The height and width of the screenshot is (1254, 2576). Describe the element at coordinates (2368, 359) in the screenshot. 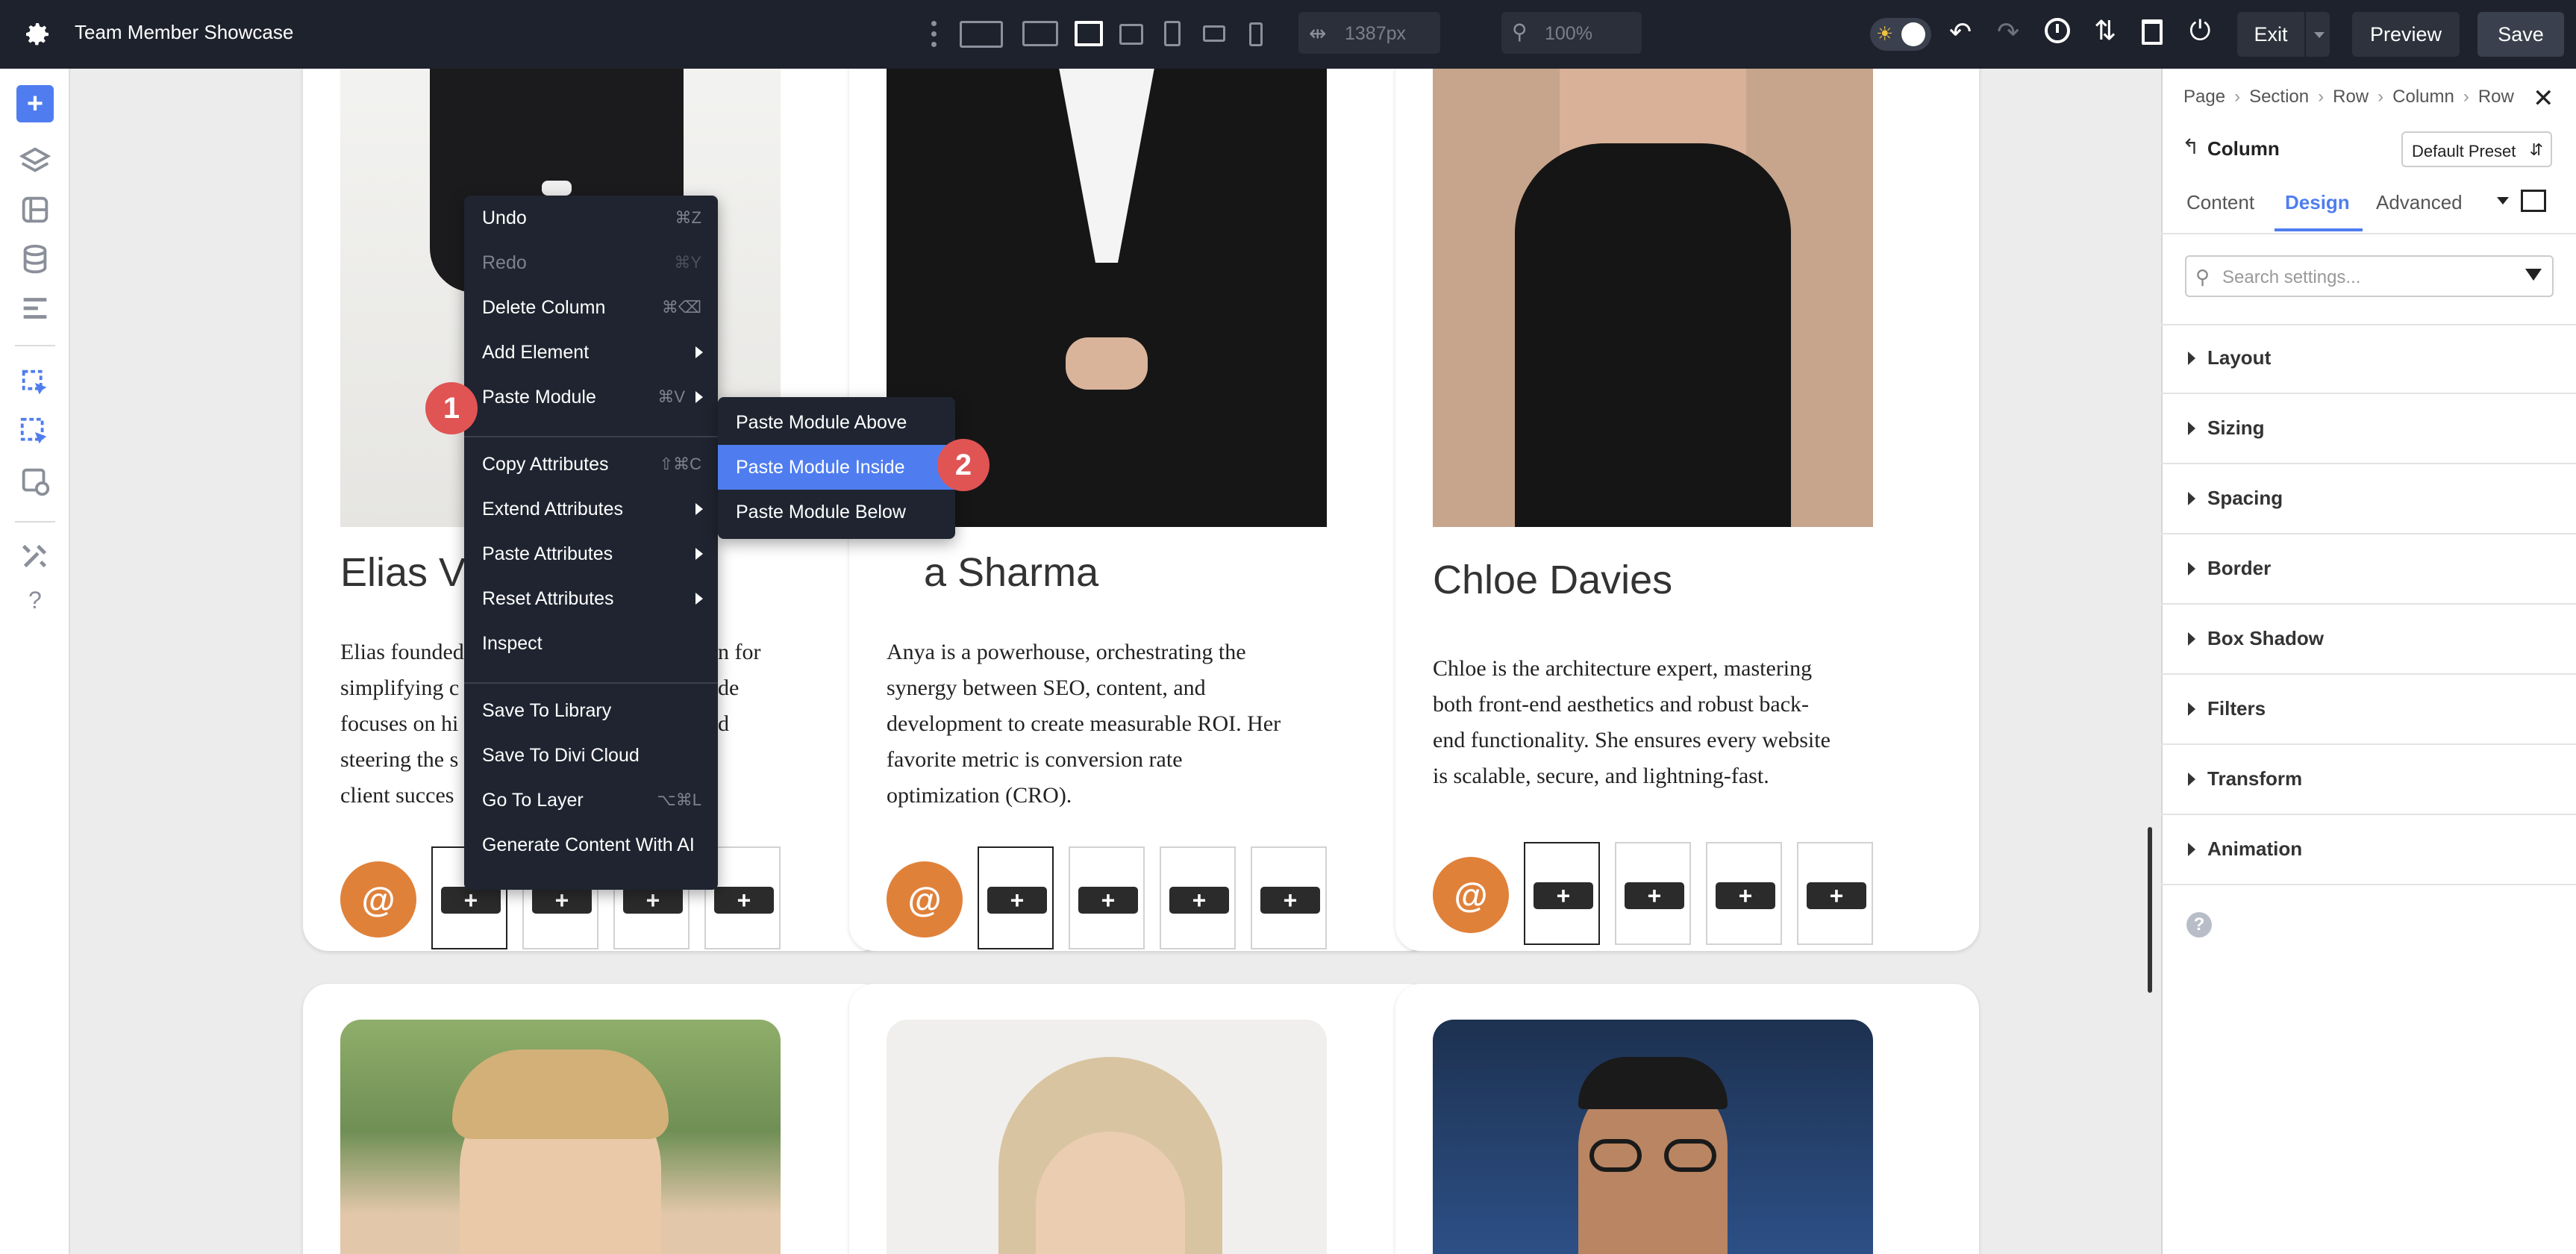

I see `section-layout: Layout` at that location.